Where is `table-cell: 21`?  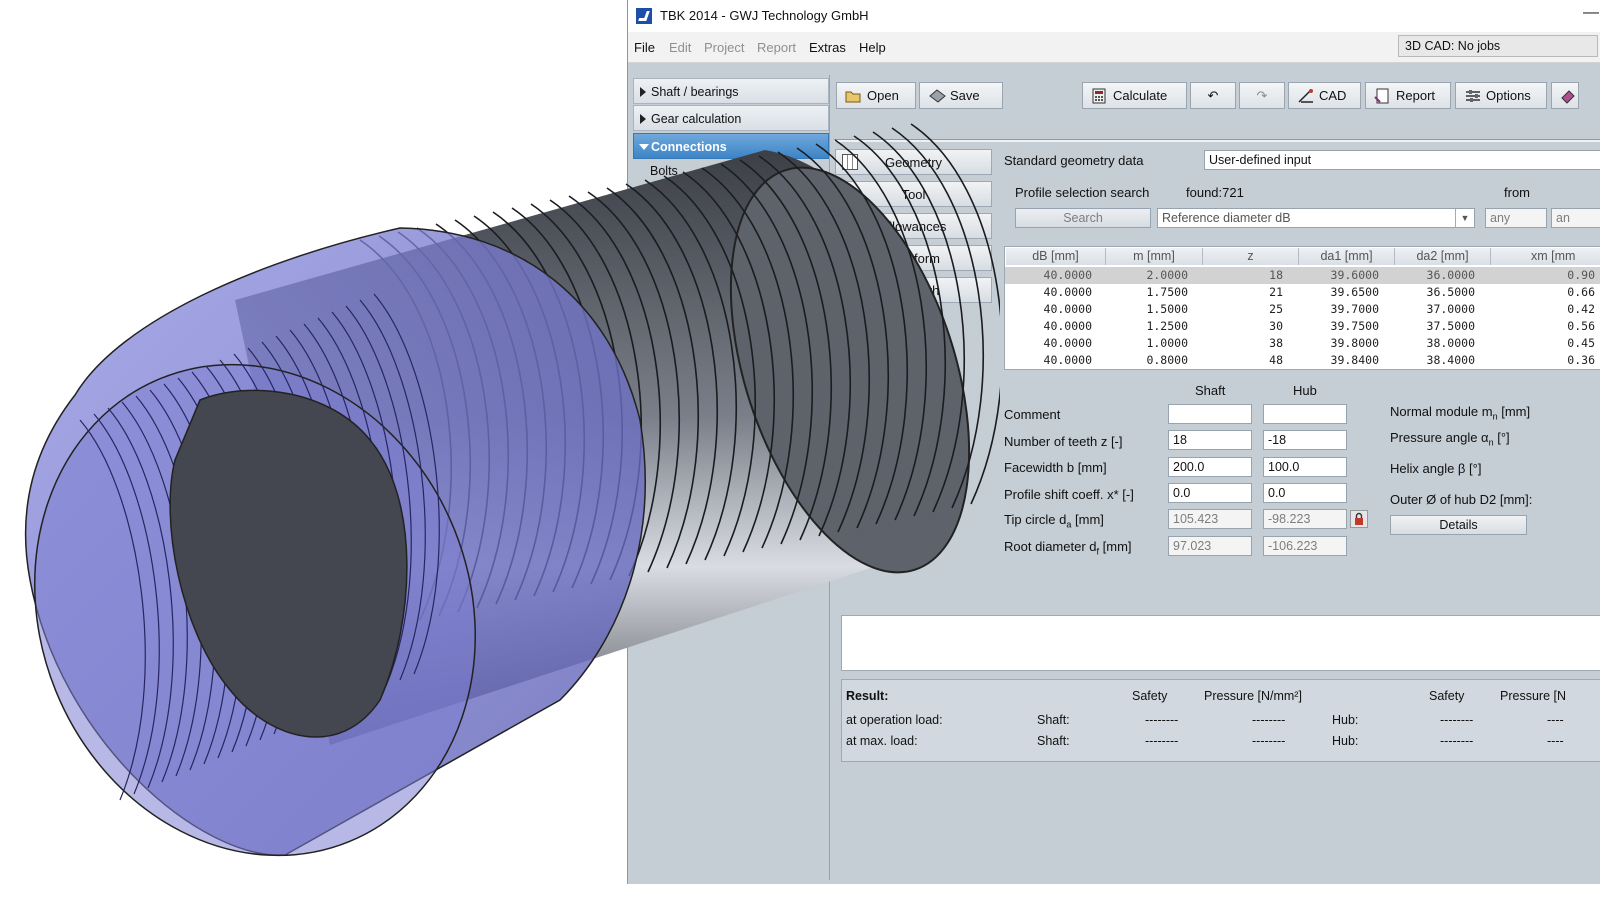 table-cell: 21 is located at coordinates (1276, 292).